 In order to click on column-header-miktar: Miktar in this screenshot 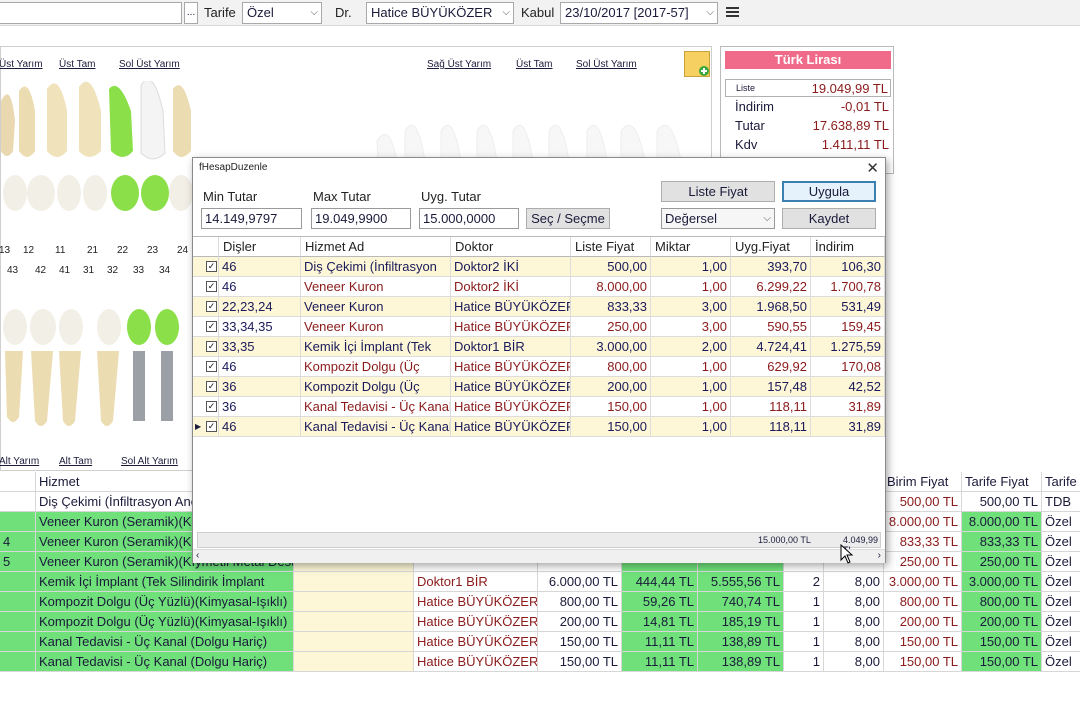, I will do `click(691, 247)`.